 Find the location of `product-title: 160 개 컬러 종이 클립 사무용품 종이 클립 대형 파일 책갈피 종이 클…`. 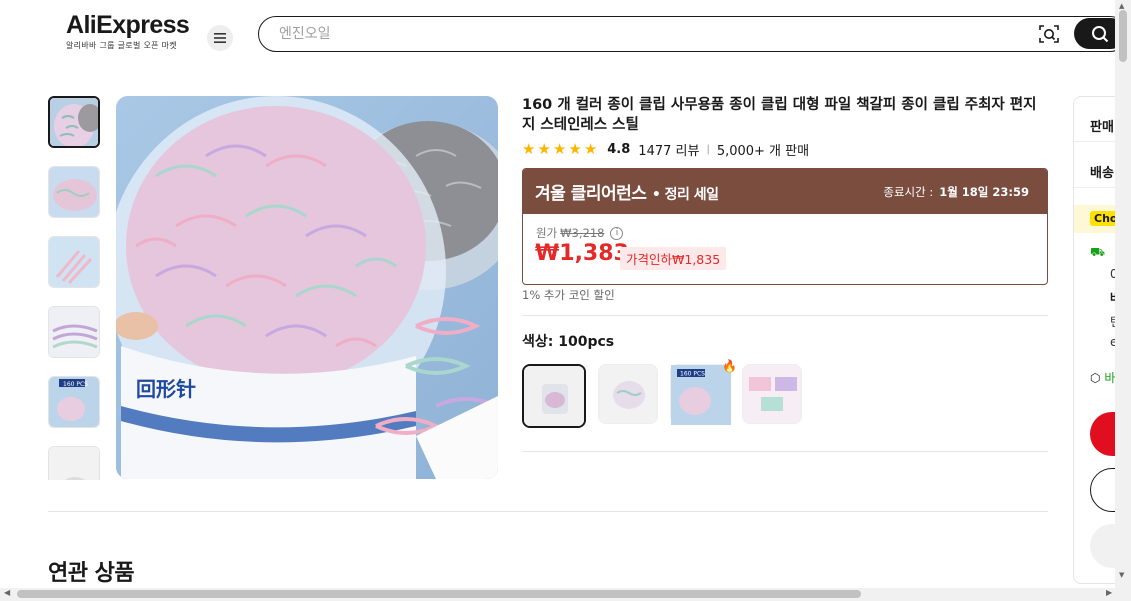

product-title: 160 개 컬러 종이 클립 사무용품 종이 클립 대형 파일 책갈피 종이 클… is located at coordinates (779, 115).